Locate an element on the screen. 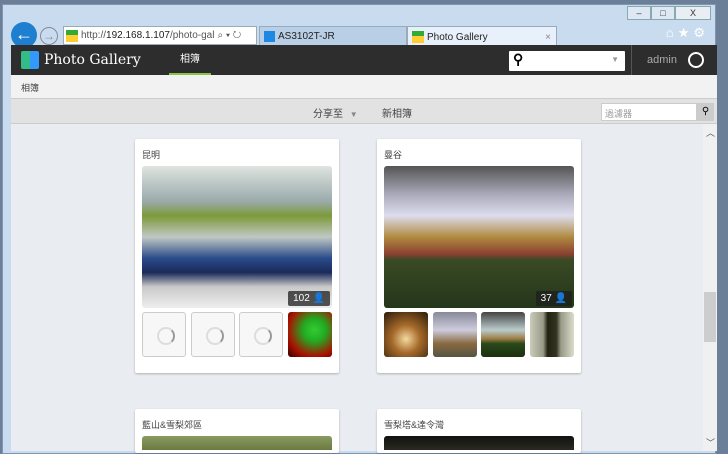 The width and height of the screenshot is (728, 454). tab-as3102t: AS3102T-JR is located at coordinates (333, 36).